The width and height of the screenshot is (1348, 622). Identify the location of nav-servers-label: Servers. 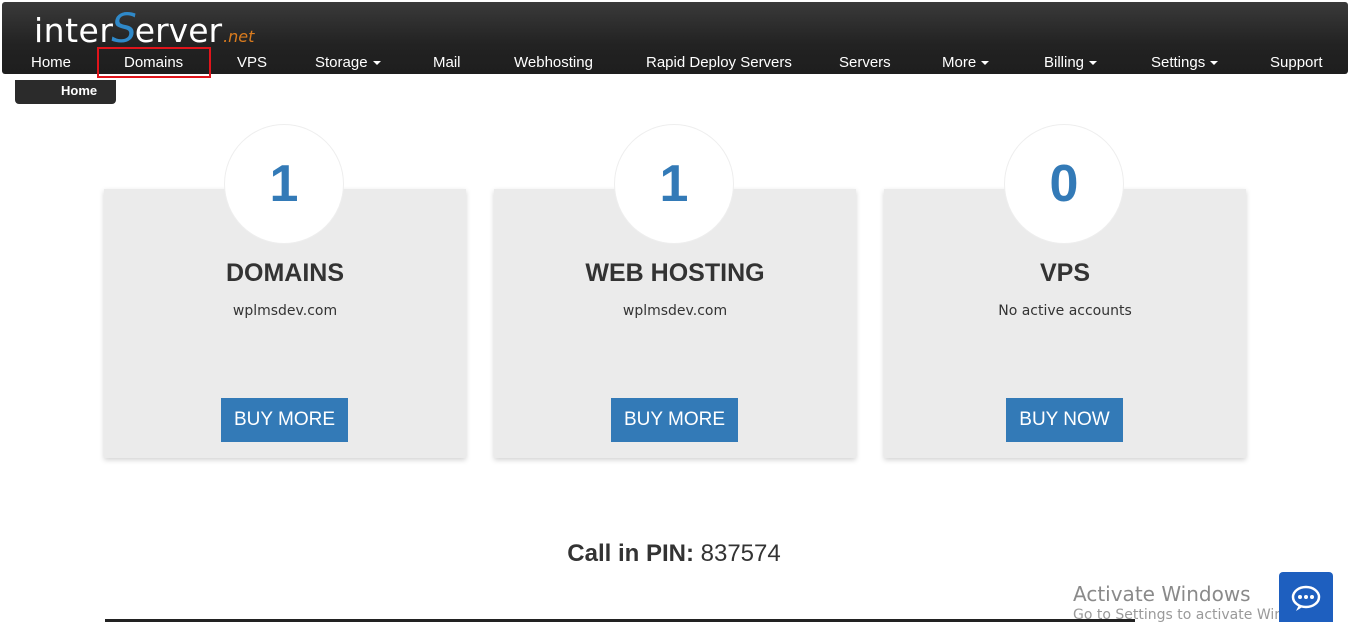
(865, 62).